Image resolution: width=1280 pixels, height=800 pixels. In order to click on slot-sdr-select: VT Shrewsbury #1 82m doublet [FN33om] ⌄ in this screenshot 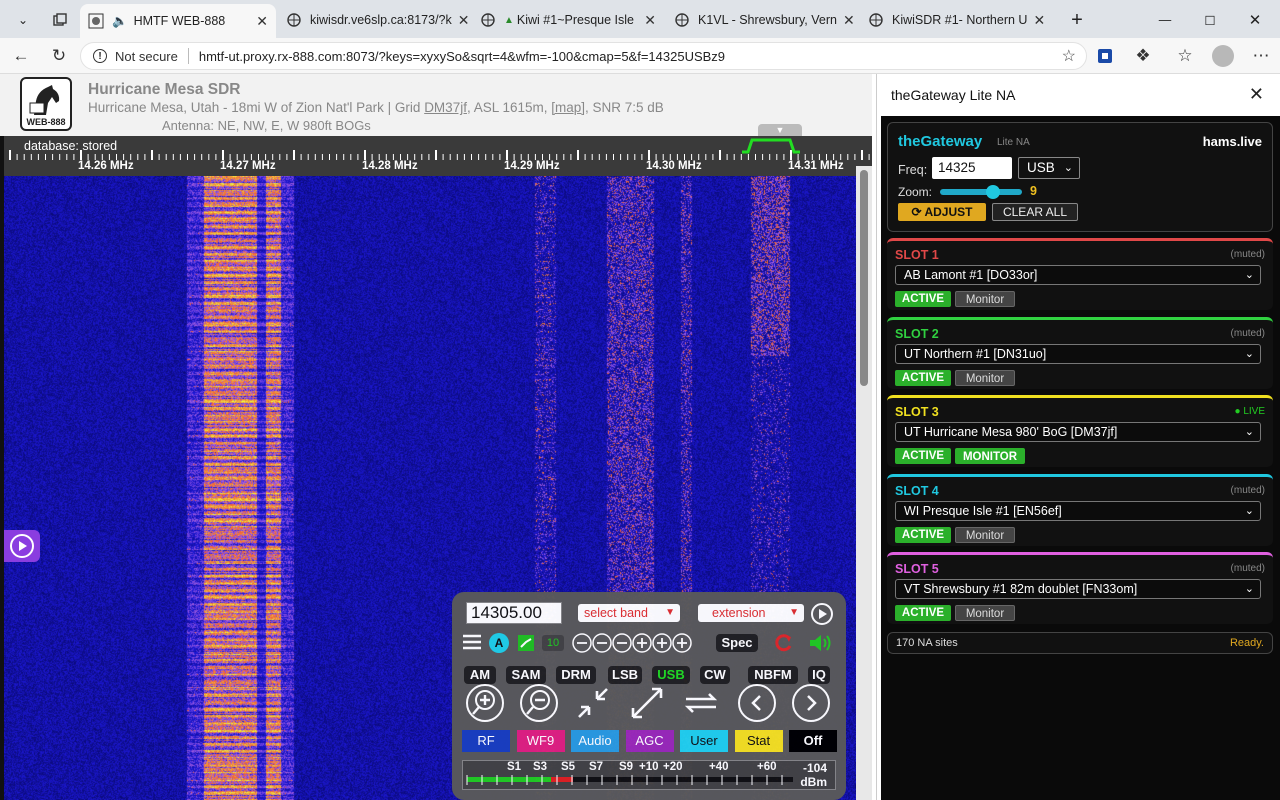, I will do `click(1078, 589)`.